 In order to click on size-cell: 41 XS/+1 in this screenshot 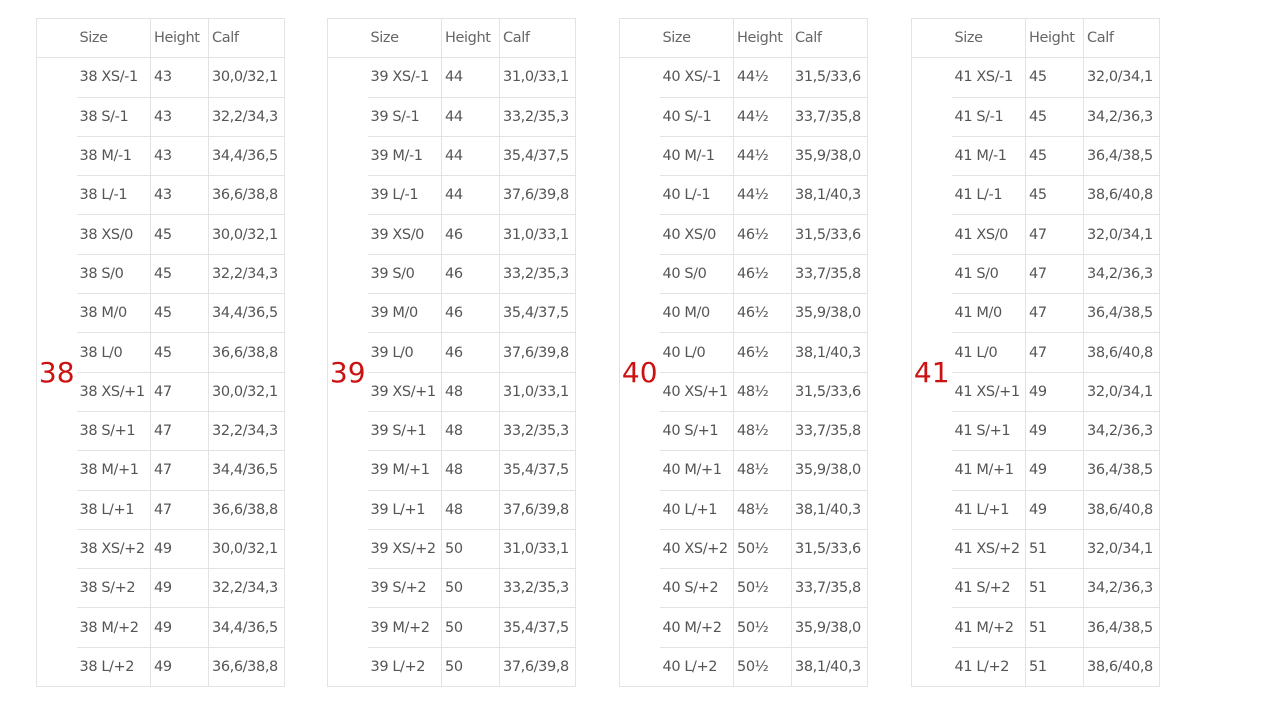, I will do `click(988, 391)`.